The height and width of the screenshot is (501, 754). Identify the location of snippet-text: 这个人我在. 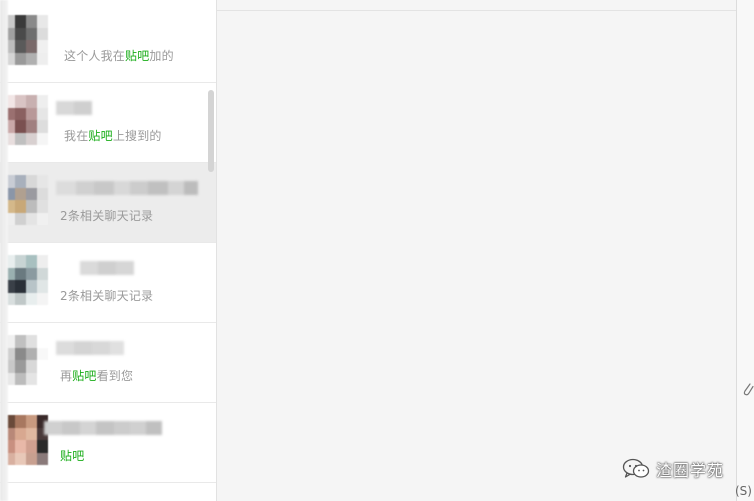
(95, 56).